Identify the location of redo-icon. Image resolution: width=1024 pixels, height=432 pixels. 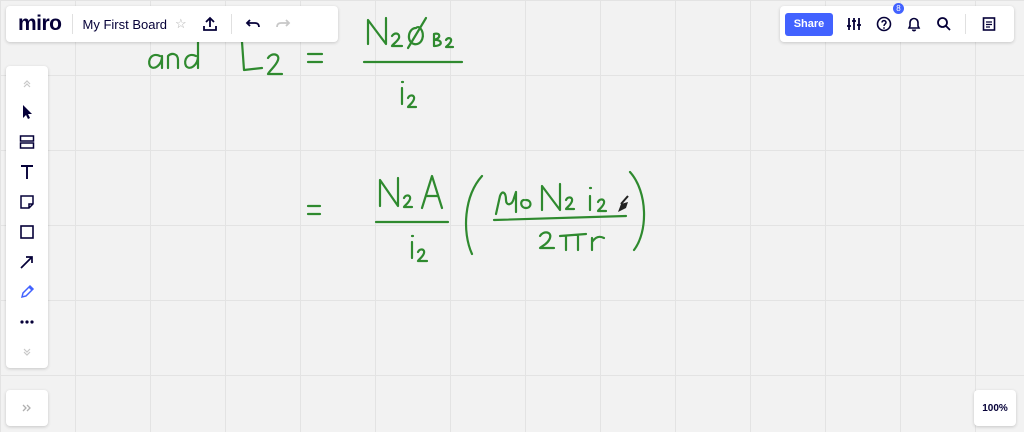
(283, 24).